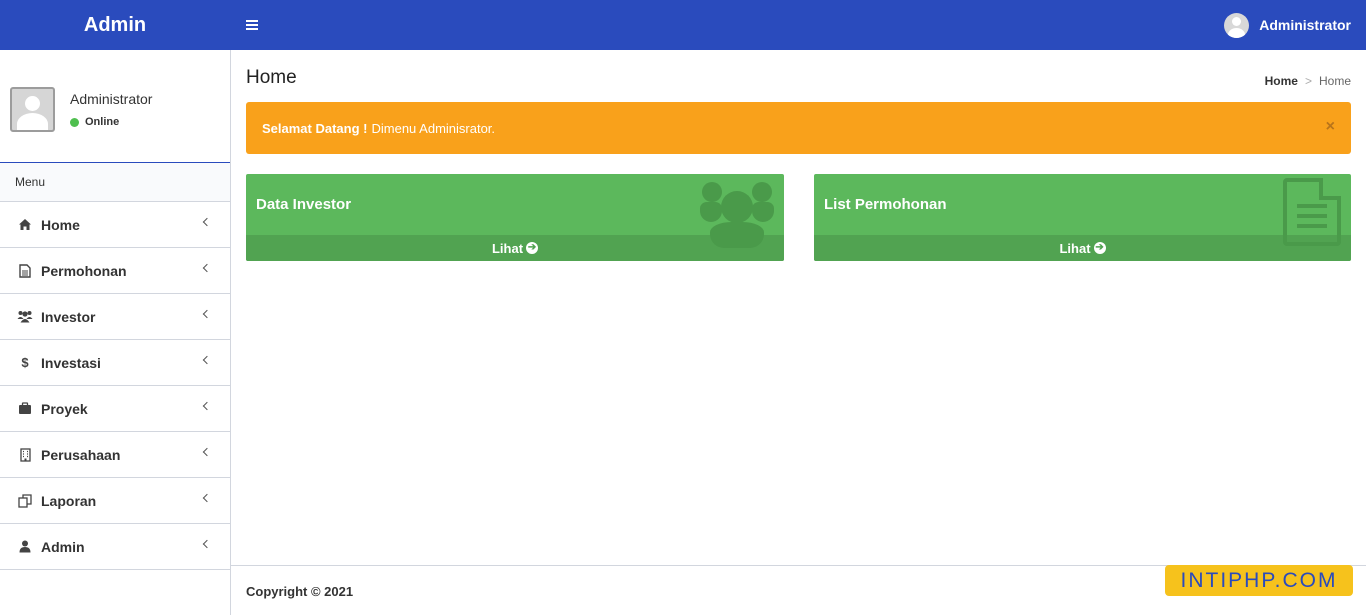 The image size is (1366, 615). I want to click on user-menu-name: Administrator, so click(1305, 25).